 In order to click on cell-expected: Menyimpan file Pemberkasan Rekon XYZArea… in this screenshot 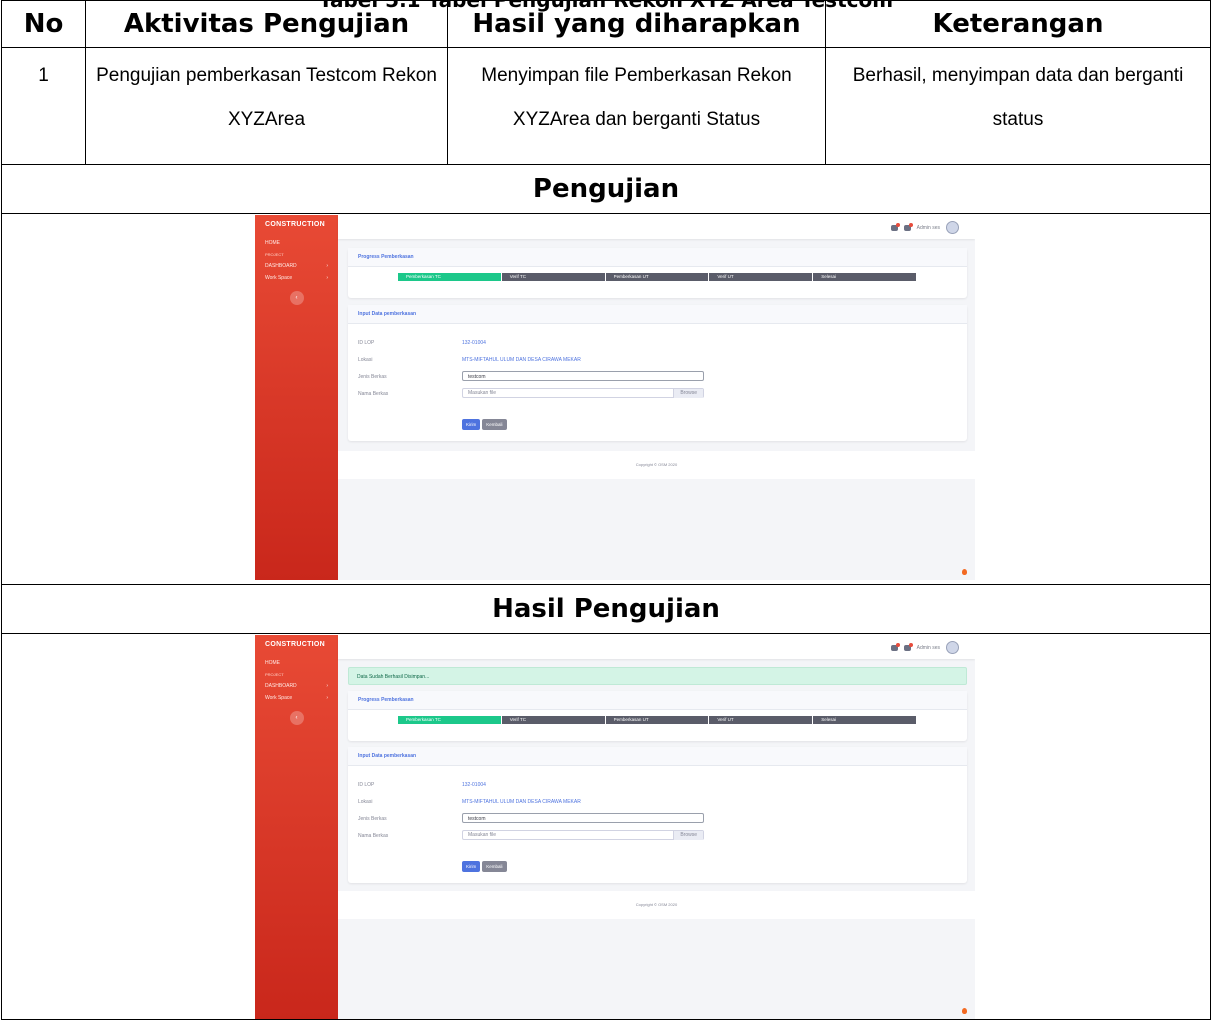, I will do `click(636, 106)`.